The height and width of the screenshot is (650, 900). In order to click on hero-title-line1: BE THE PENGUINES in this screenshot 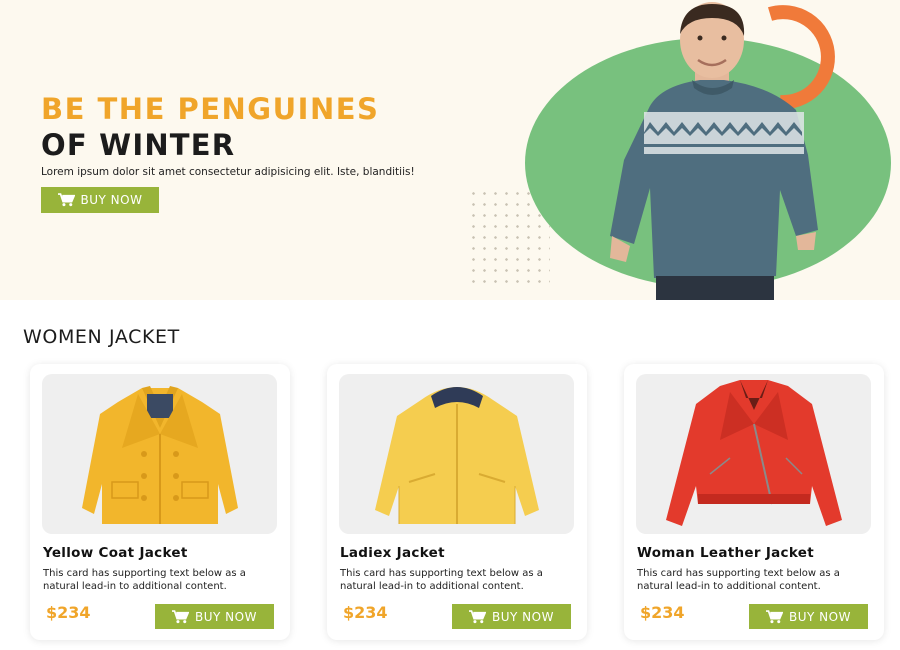, I will do `click(210, 109)`.